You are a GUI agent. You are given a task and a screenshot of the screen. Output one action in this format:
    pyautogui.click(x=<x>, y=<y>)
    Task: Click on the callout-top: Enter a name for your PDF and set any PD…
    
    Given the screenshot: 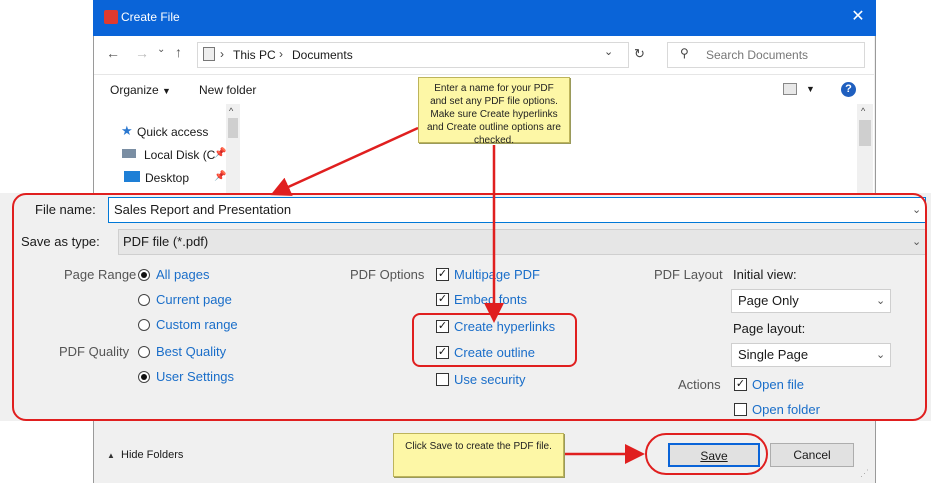 What is the action you would take?
    pyautogui.click(x=494, y=111)
    